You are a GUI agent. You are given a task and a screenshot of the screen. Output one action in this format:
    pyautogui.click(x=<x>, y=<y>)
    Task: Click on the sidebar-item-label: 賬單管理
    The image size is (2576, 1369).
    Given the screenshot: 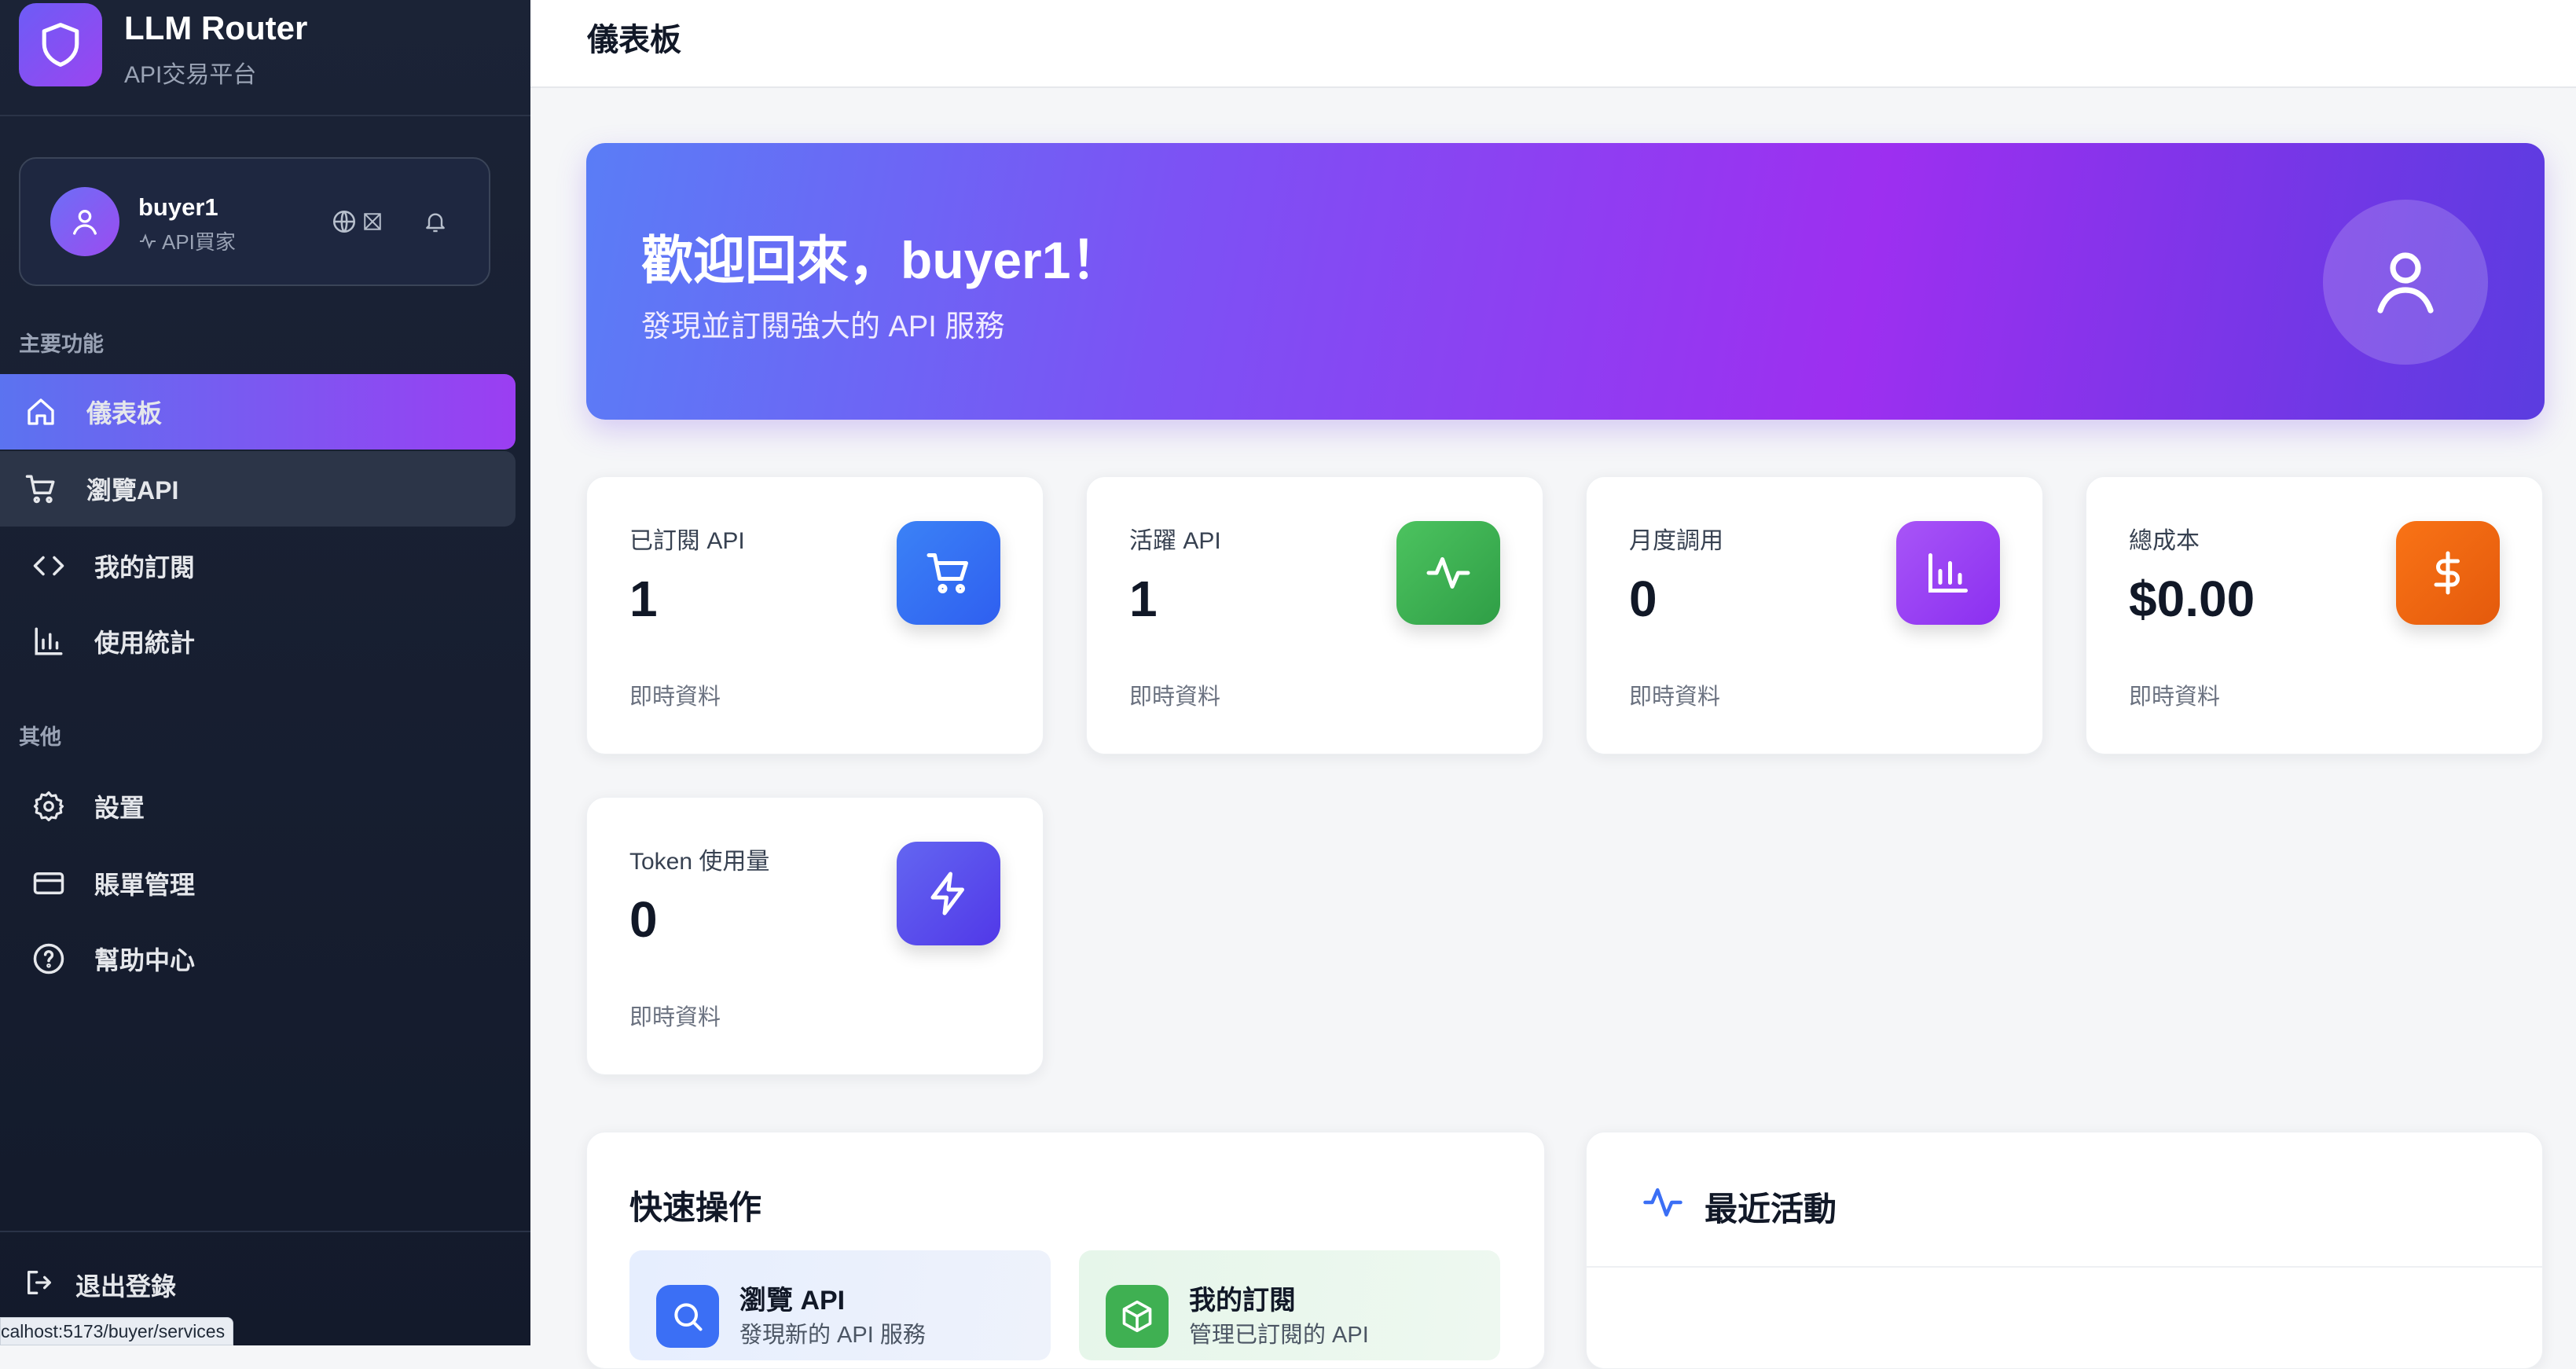 What is the action you would take?
    pyautogui.click(x=145, y=885)
    